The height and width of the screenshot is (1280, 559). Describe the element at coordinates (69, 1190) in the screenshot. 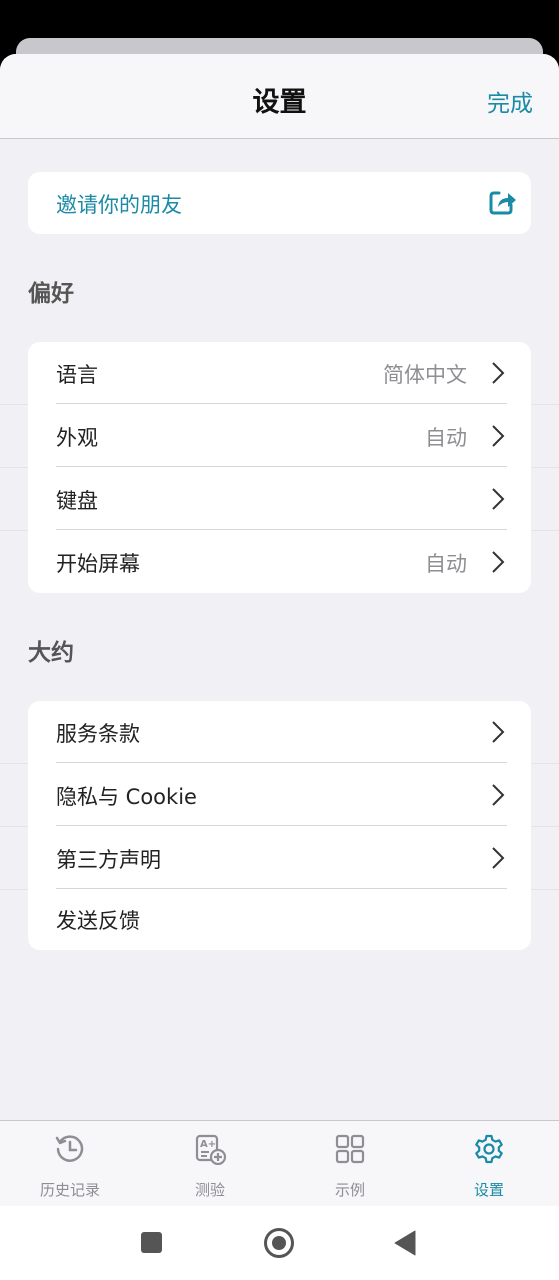

I see `tab-history-label: 历史记录` at that location.